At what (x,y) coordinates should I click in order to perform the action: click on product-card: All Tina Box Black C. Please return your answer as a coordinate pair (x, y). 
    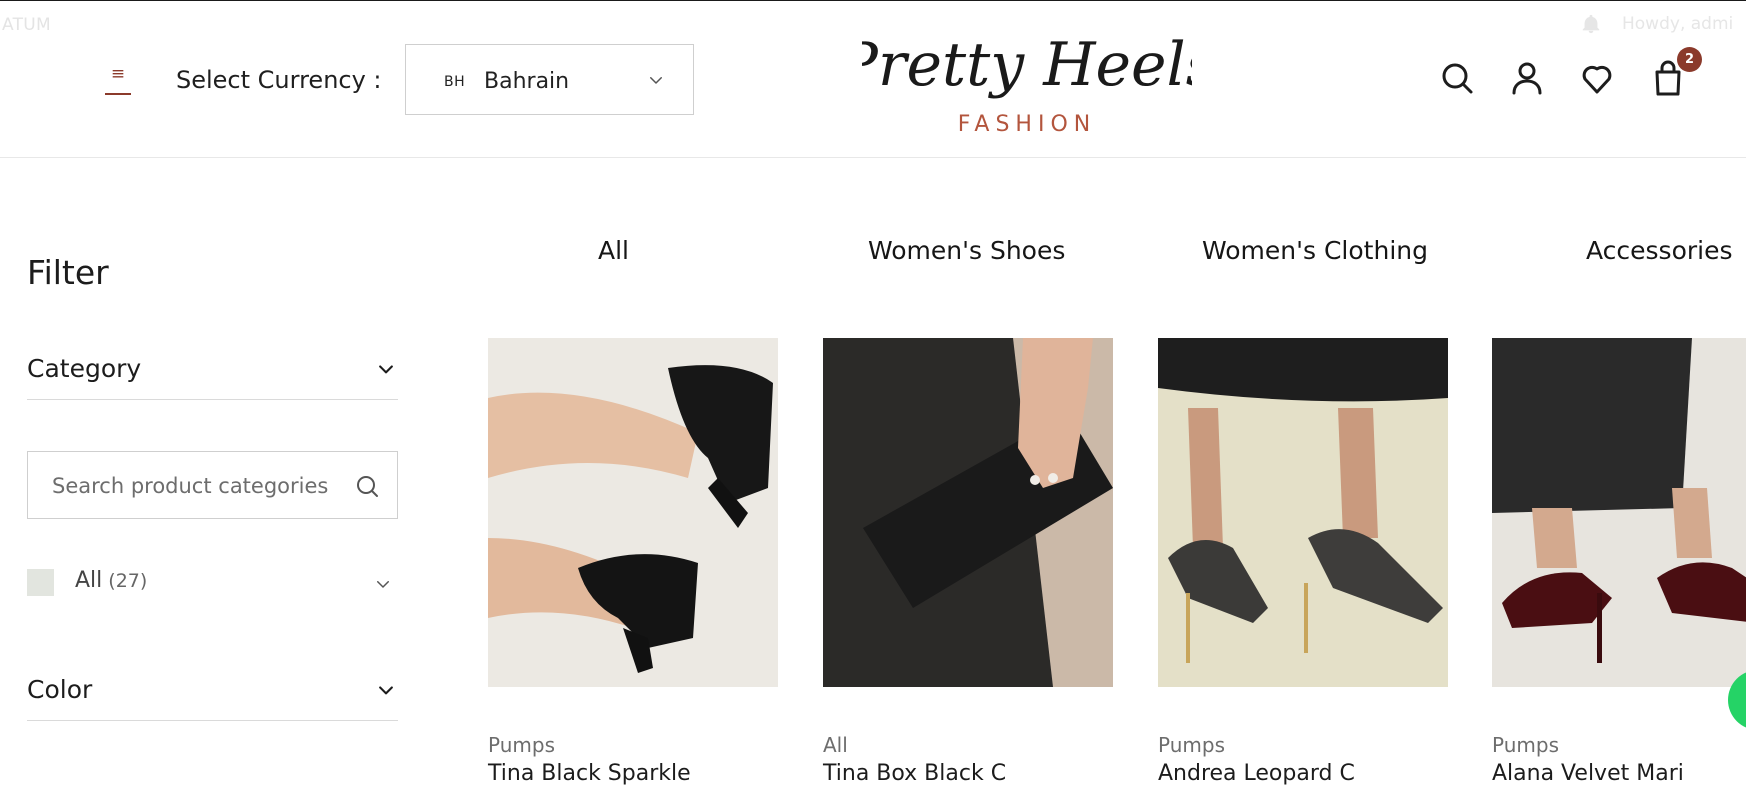
    Looking at the image, I should click on (968, 562).